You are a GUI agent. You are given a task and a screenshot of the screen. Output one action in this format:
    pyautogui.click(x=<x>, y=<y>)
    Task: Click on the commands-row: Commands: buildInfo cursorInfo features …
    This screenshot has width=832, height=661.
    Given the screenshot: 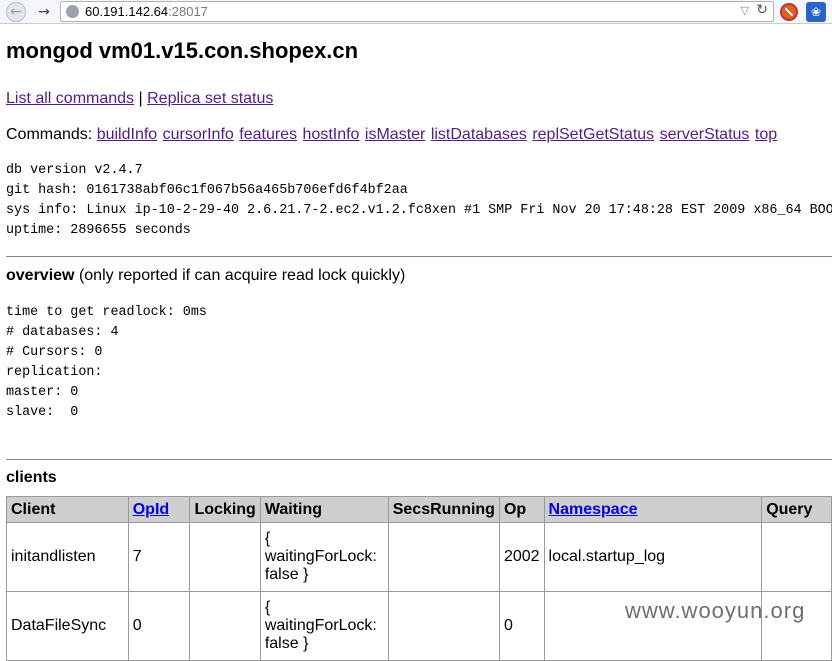 What is the action you would take?
    pyautogui.click(x=392, y=135)
    